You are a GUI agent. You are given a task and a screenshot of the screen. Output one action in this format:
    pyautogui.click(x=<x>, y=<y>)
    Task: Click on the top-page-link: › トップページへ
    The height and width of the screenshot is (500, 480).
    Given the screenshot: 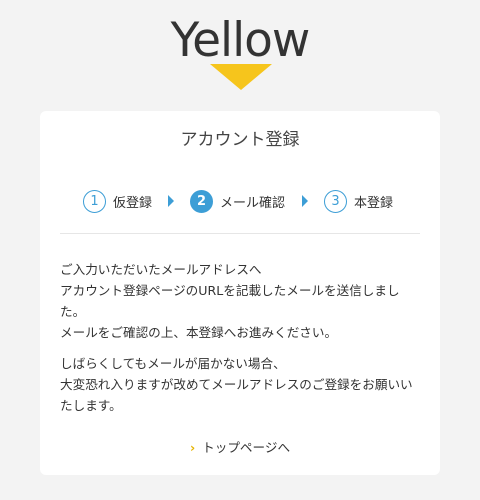 What is the action you would take?
    pyautogui.click(x=240, y=448)
    